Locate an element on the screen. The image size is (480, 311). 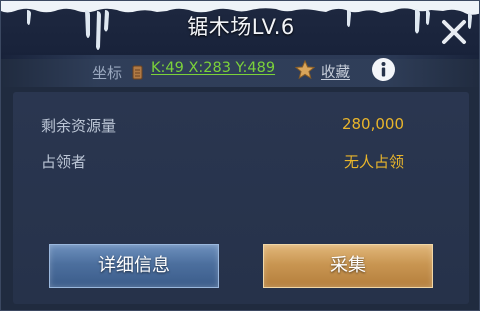
remaining-resource-label: 剩余资源量 is located at coordinates (79, 126).